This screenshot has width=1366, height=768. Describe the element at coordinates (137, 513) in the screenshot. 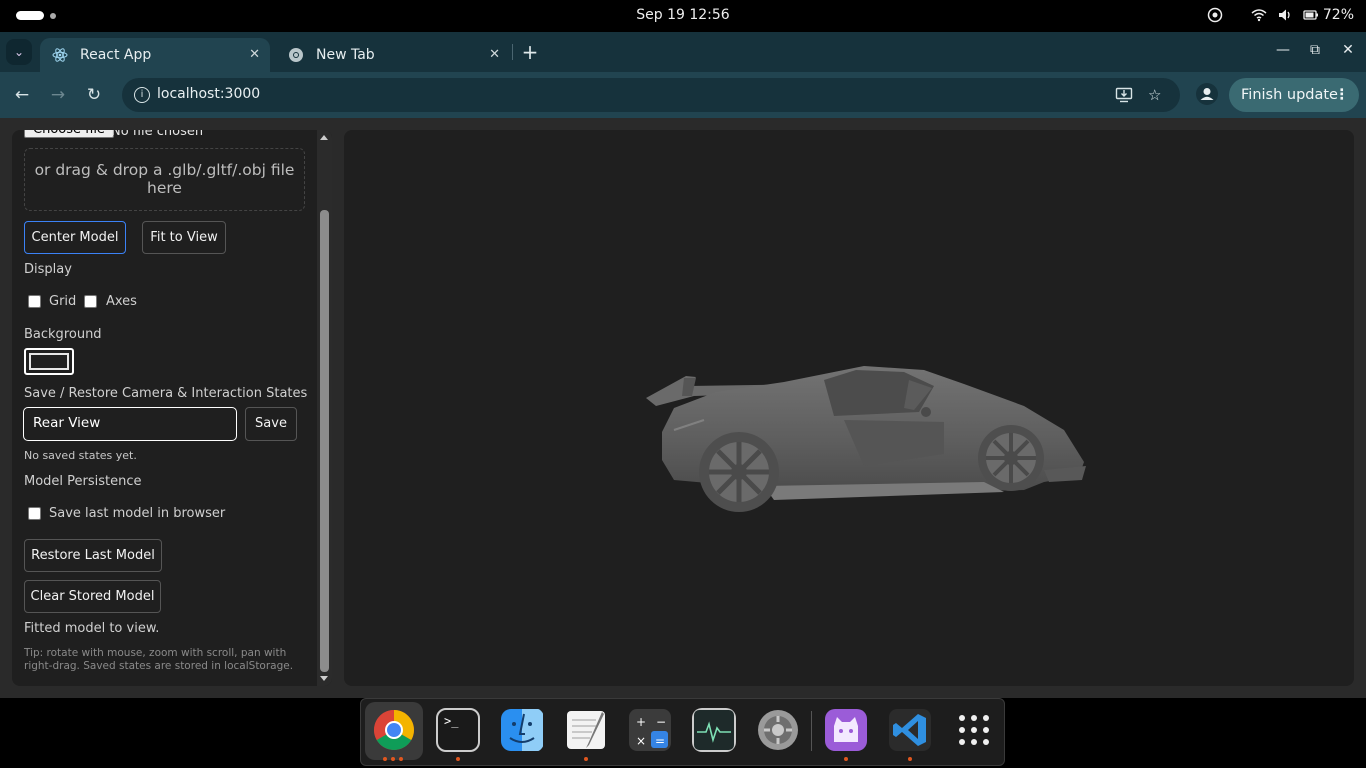

I see `save-last-model-label: Save last model in browser` at that location.